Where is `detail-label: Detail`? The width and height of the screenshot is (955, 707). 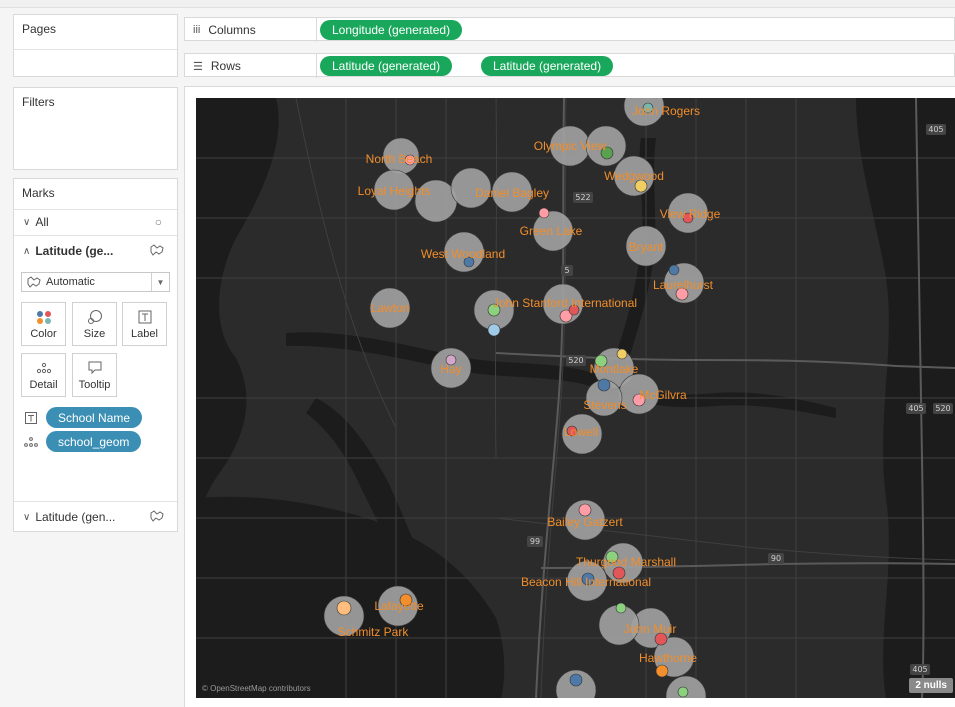 detail-label: Detail is located at coordinates (43, 385).